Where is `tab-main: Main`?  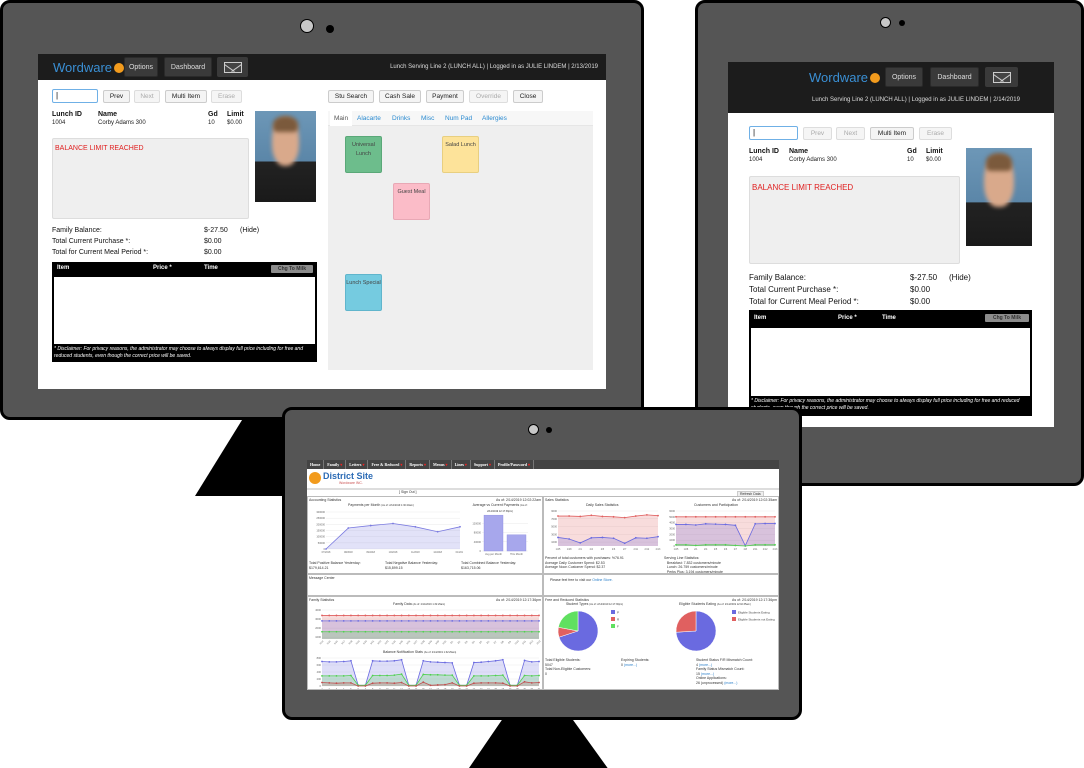 tab-main: Main is located at coordinates (341, 118).